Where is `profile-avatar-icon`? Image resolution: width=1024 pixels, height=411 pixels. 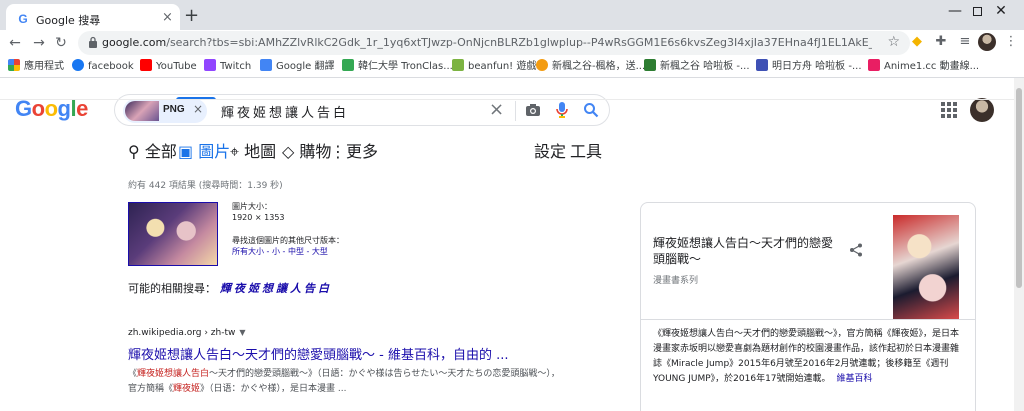 profile-avatar-icon is located at coordinates (987, 42).